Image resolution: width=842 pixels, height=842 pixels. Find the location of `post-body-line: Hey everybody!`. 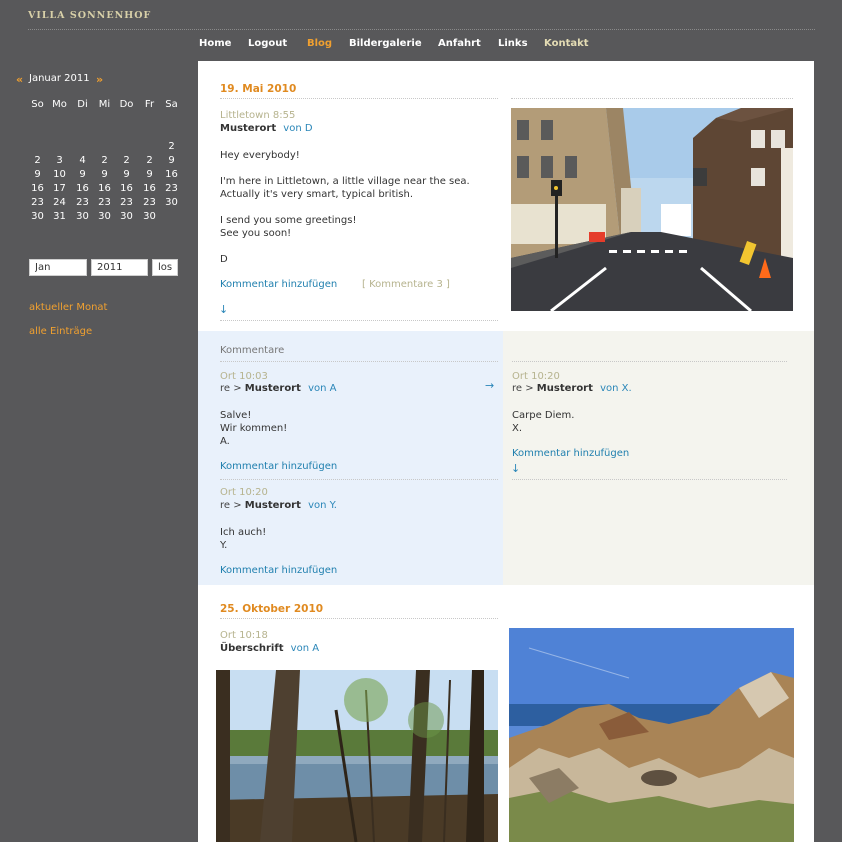

post-body-line: Hey everybody! is located at coordinates (260, 155).